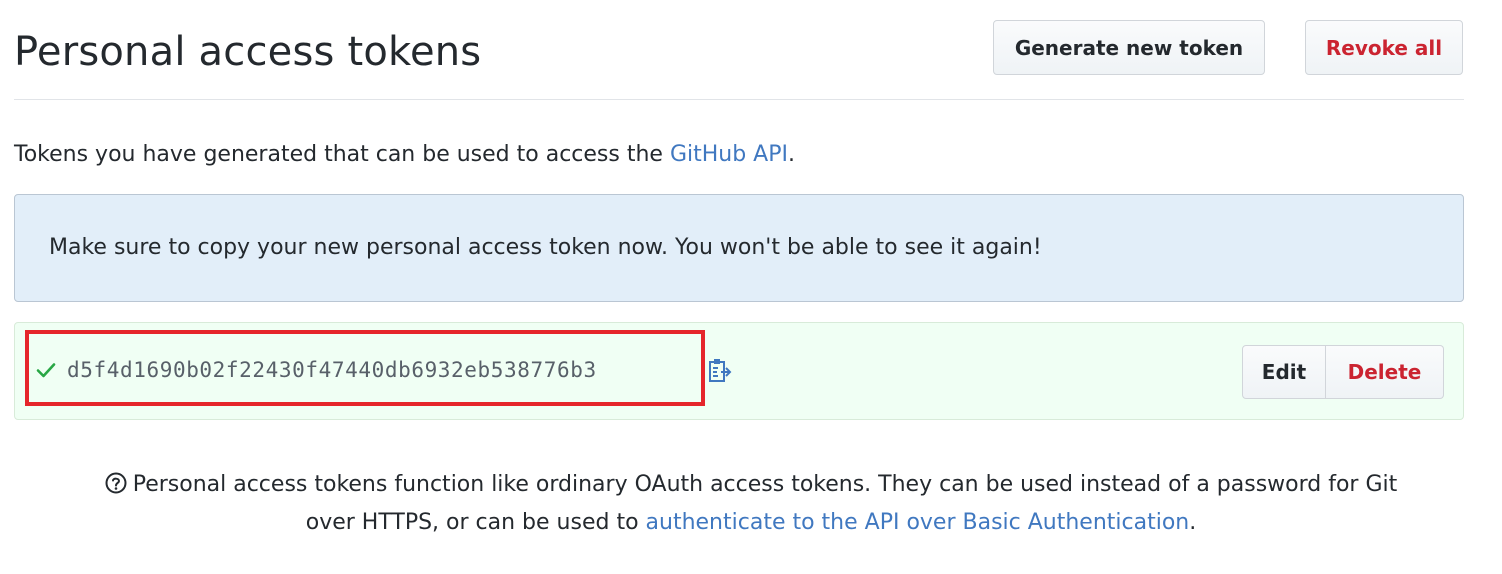 The image size is (1502, 574). What do you see at coordinates (1385, 372) in the screenshot?
I see `delete-button: Delete` at bounding box center [1385, 372].